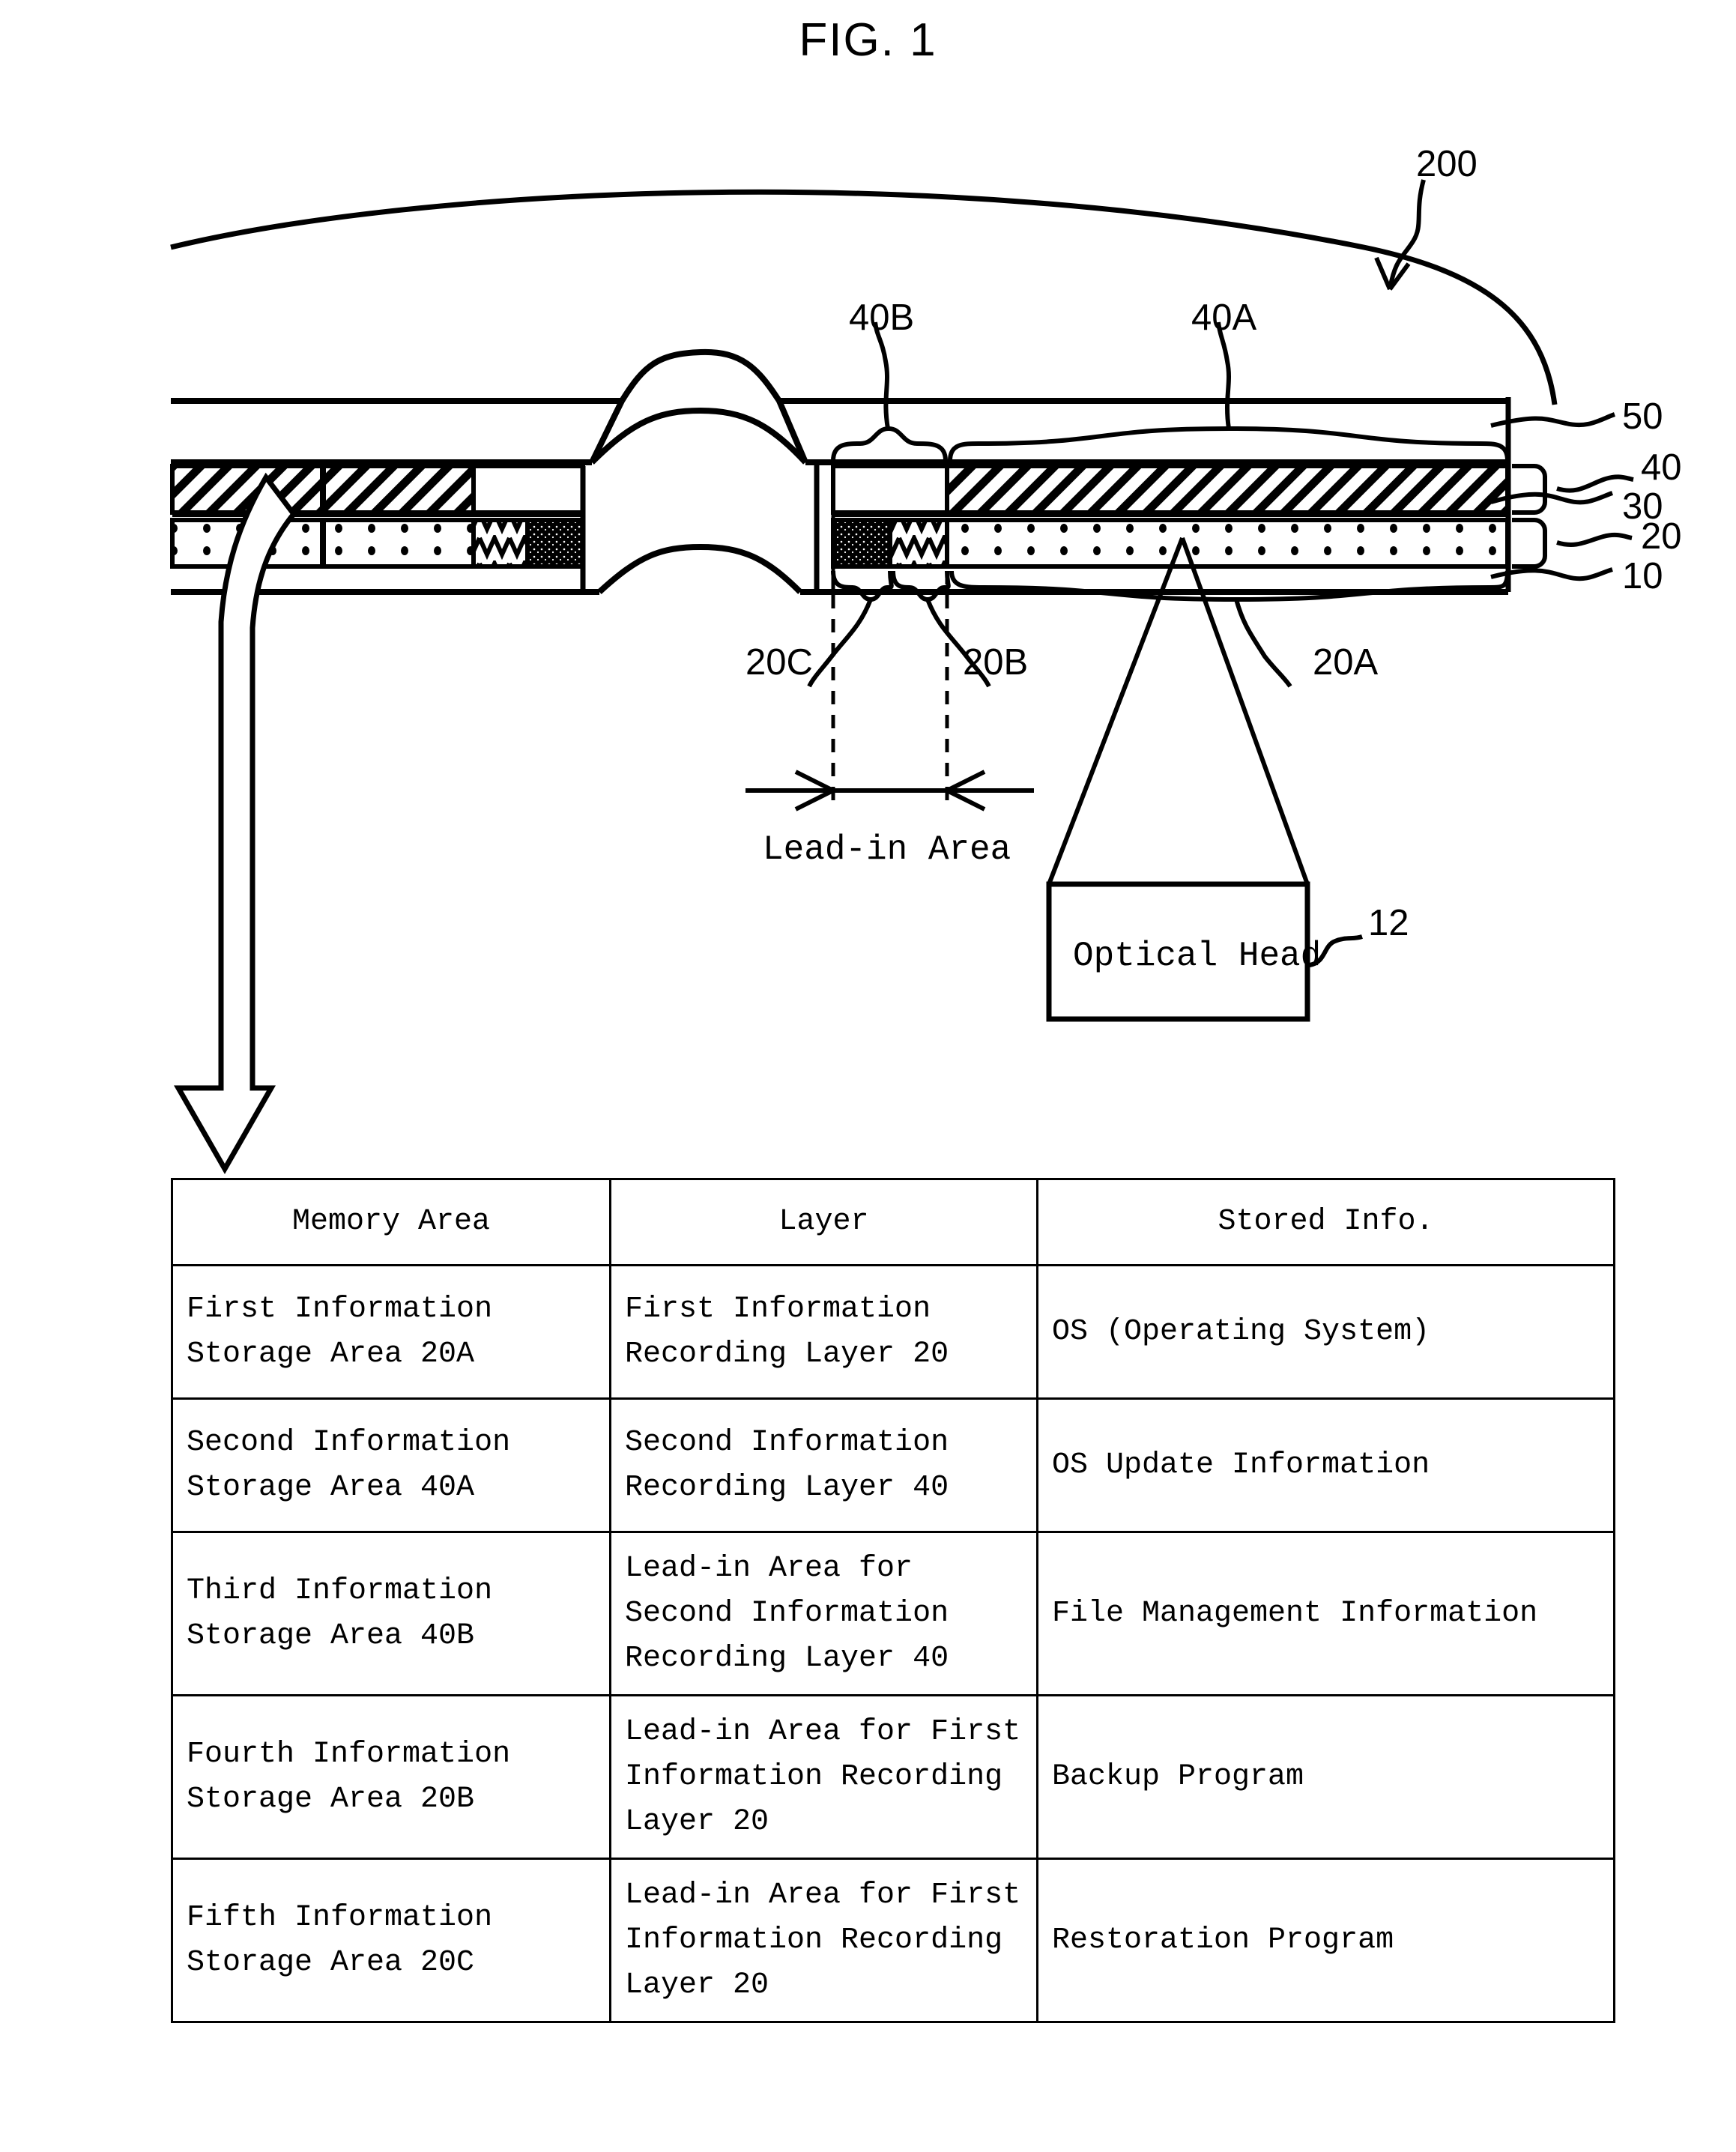 This screenshot has width=1736, height=2152. I want to click on cell-stored-info: OS (Operating System), so click(1325, 1332).